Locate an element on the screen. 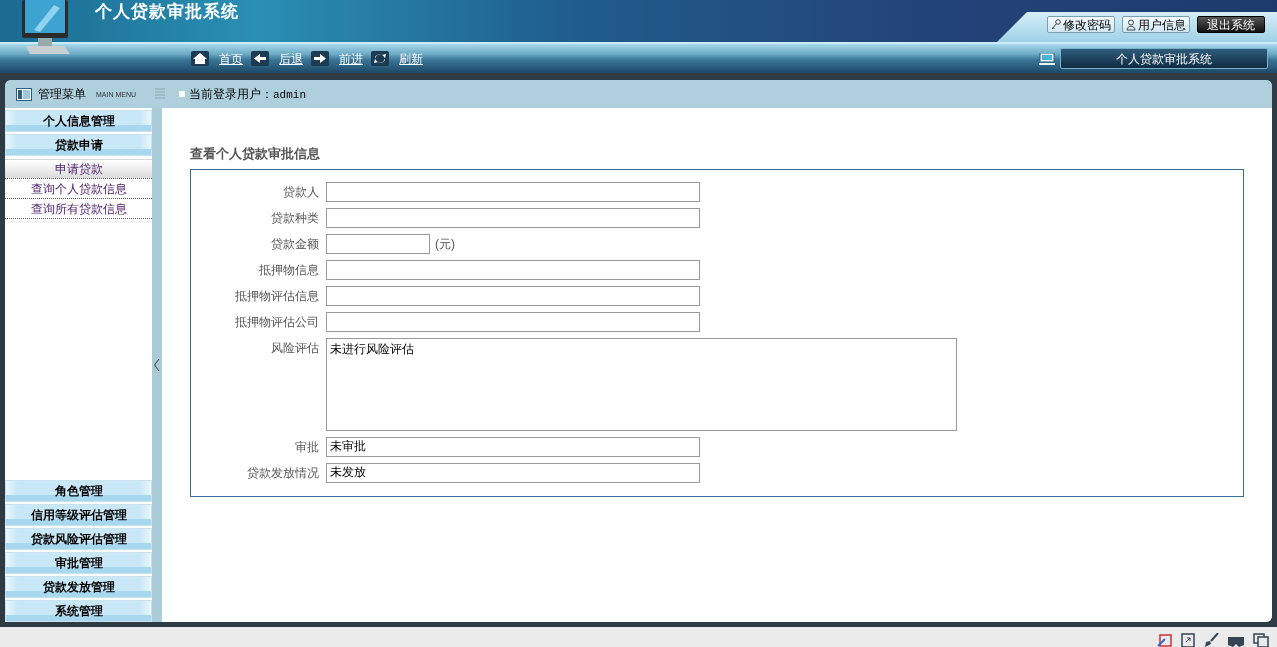 The image size is (1277, 647). laptop-icon is located at coordinates (1047, 59).